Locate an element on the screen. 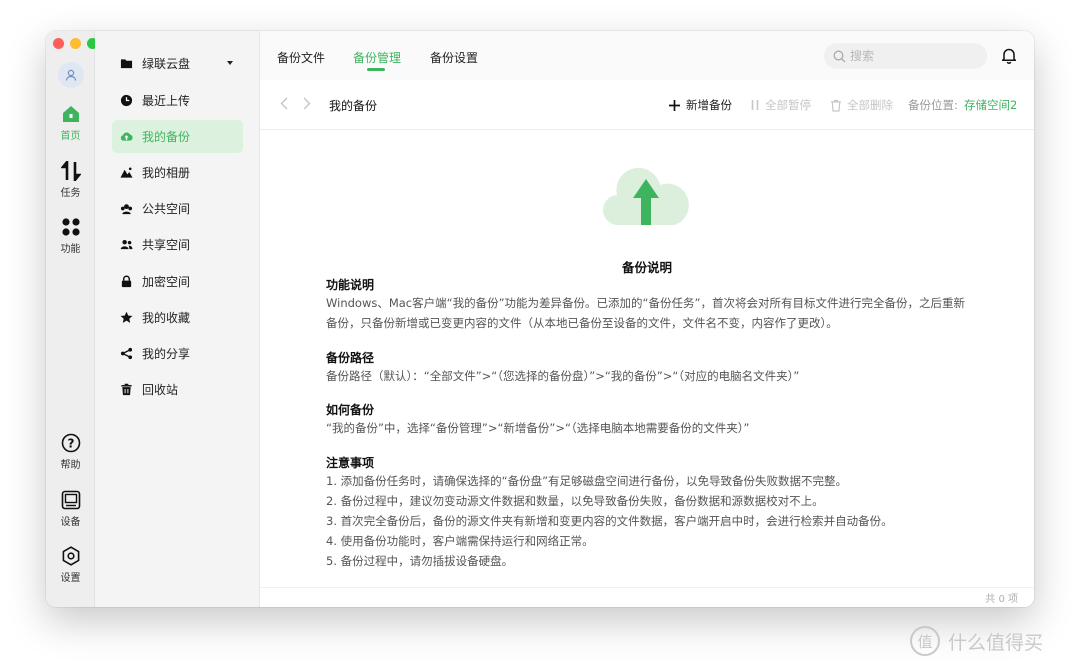 The height and width of the screenshot is (668, 1080). sidebar-item-shared-space: 共享空间 is located at coordinates (177, 244).